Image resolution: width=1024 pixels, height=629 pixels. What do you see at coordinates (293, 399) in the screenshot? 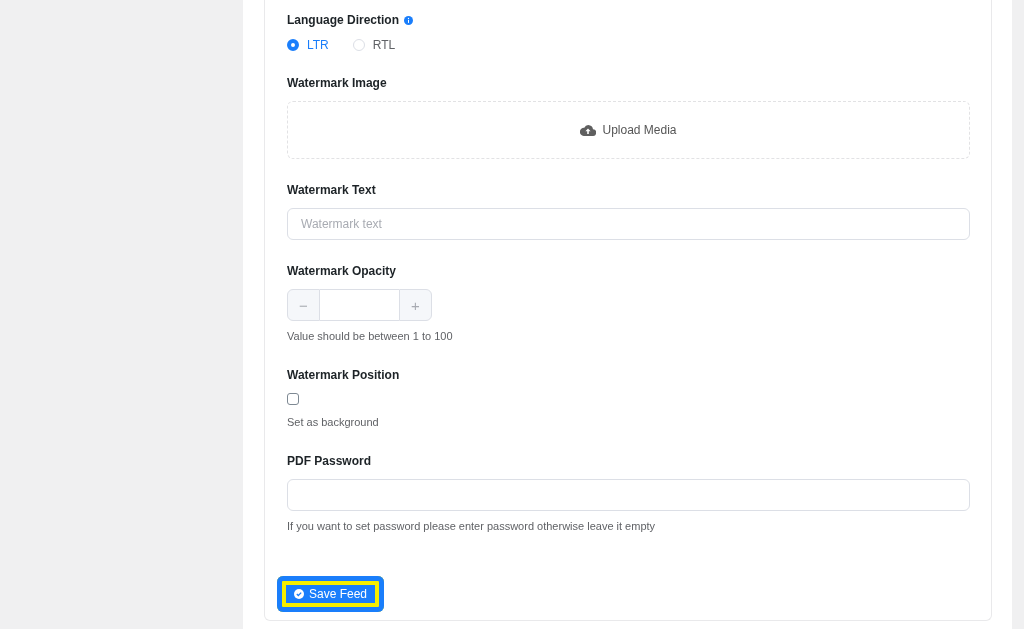
I see `checkbox` at bounding box center [293, 399].